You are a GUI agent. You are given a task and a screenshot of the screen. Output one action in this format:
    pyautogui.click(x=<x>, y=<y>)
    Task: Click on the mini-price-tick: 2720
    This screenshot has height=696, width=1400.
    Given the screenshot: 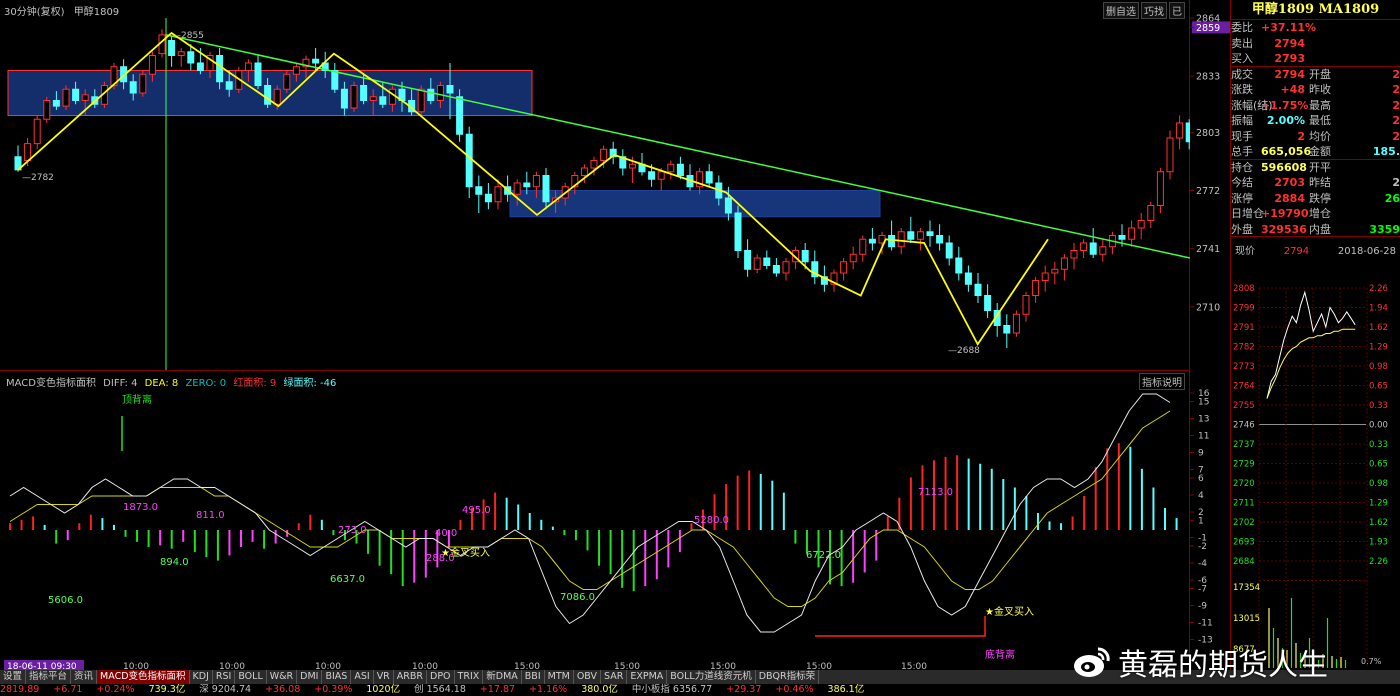 What is the action you would take?
    pyautogui.click(x=1244, y=484)
    